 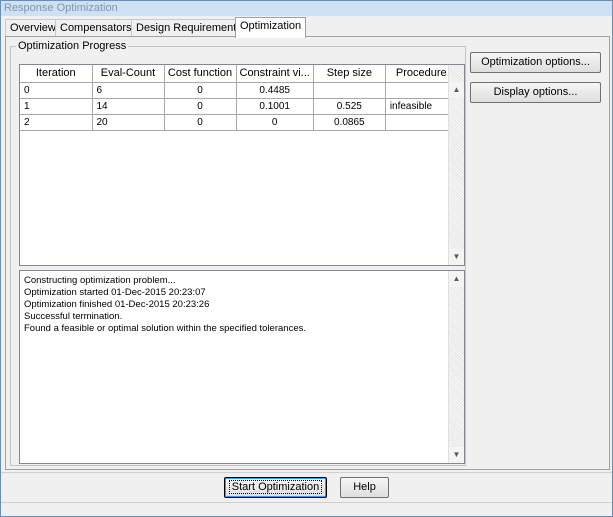 I want to click on table-row: 1 14 0 0.1001 0.525 infeasible, so click(x=239, y=106).